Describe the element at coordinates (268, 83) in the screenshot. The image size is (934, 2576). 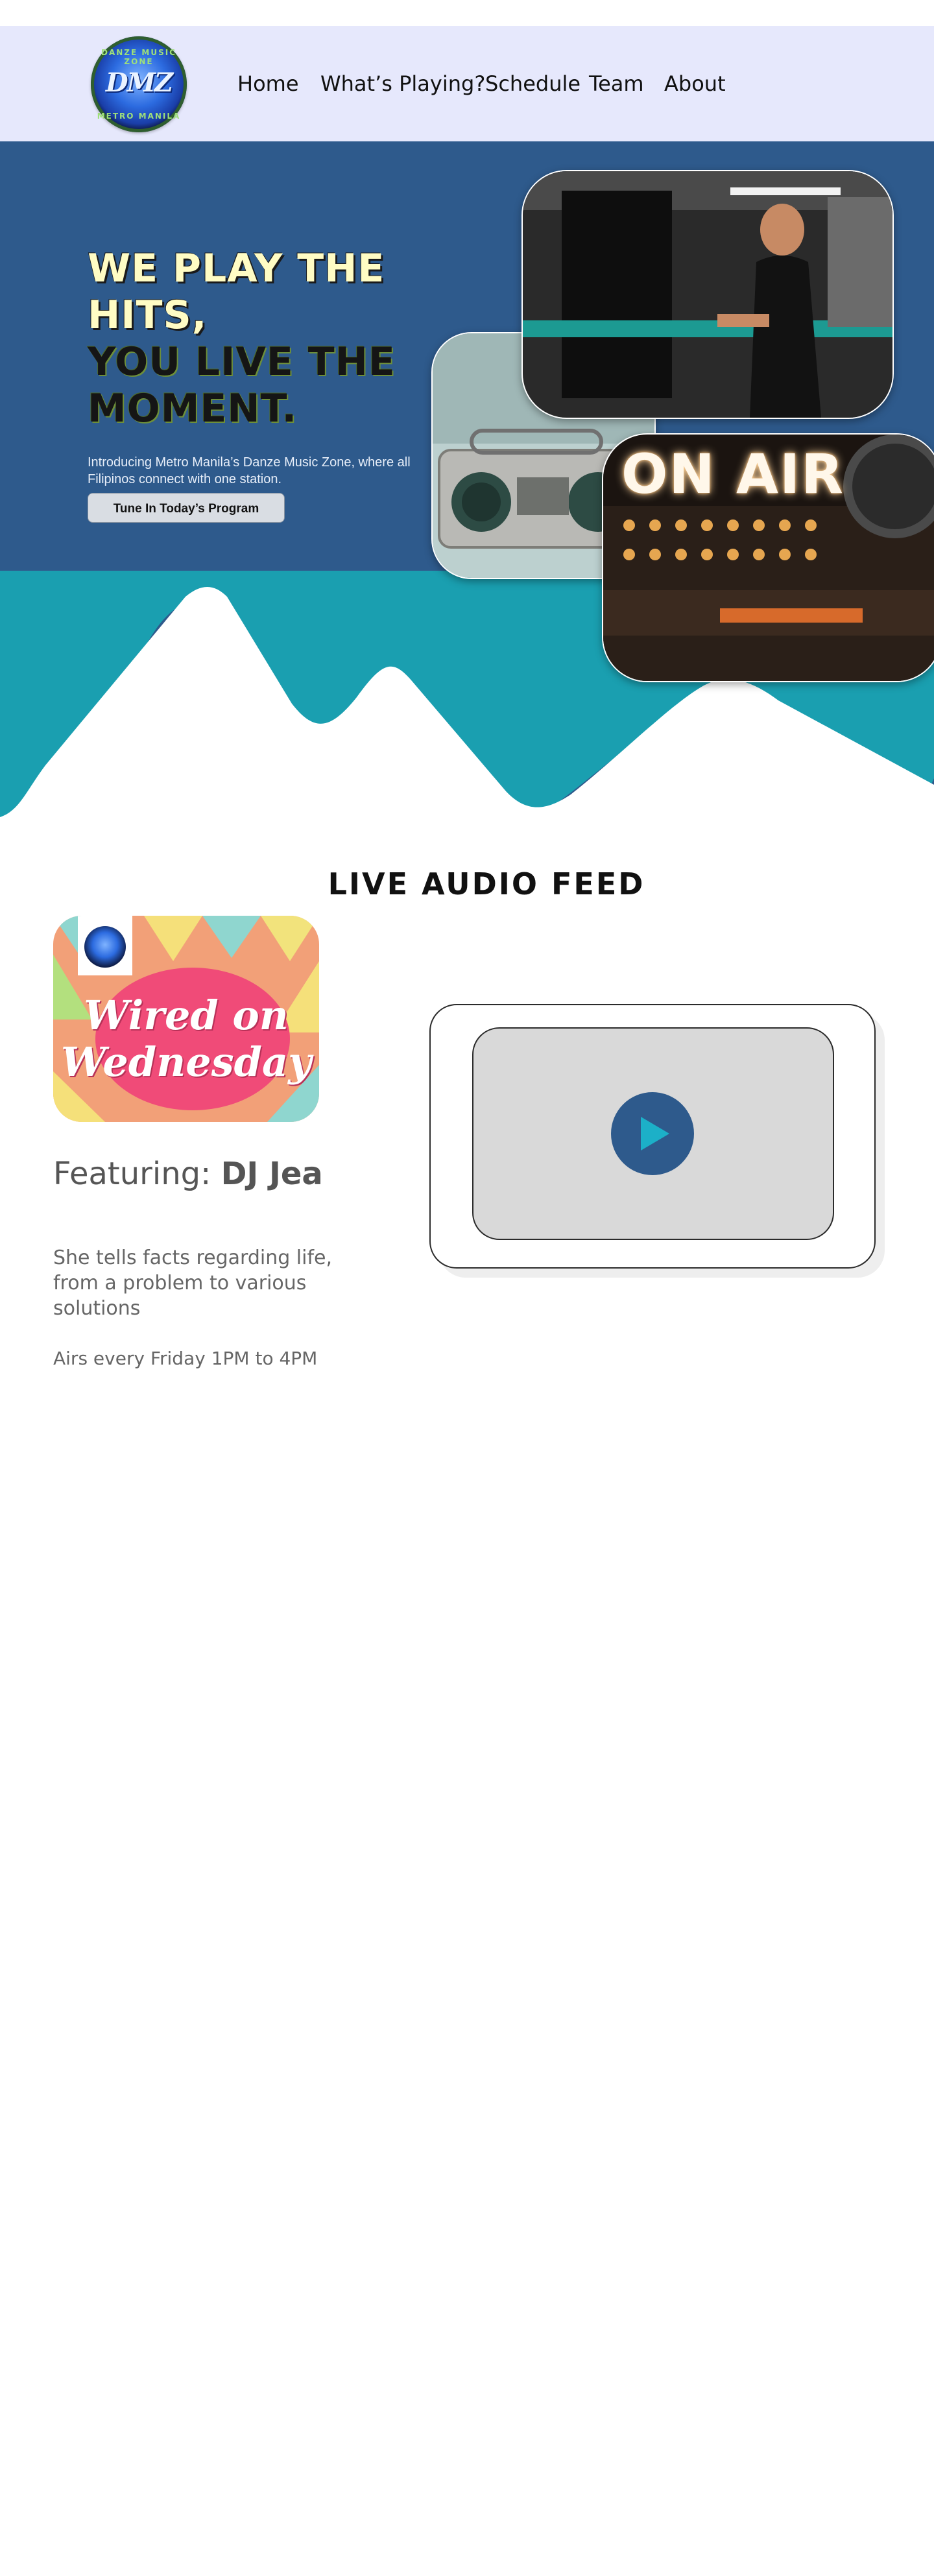
I see `nav-home: Home` at that location.